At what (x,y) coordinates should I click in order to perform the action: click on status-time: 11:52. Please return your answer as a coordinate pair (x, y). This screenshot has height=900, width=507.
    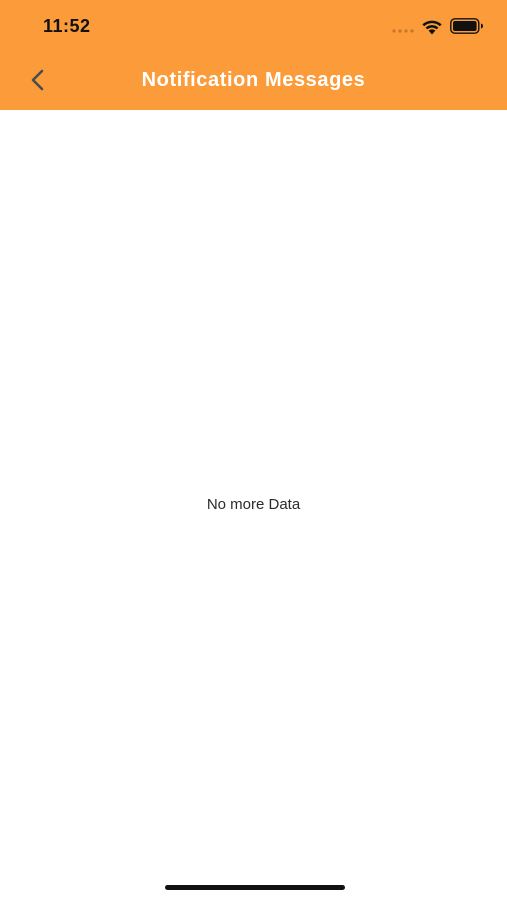
    Looking at the image, I should click on (67, 26).